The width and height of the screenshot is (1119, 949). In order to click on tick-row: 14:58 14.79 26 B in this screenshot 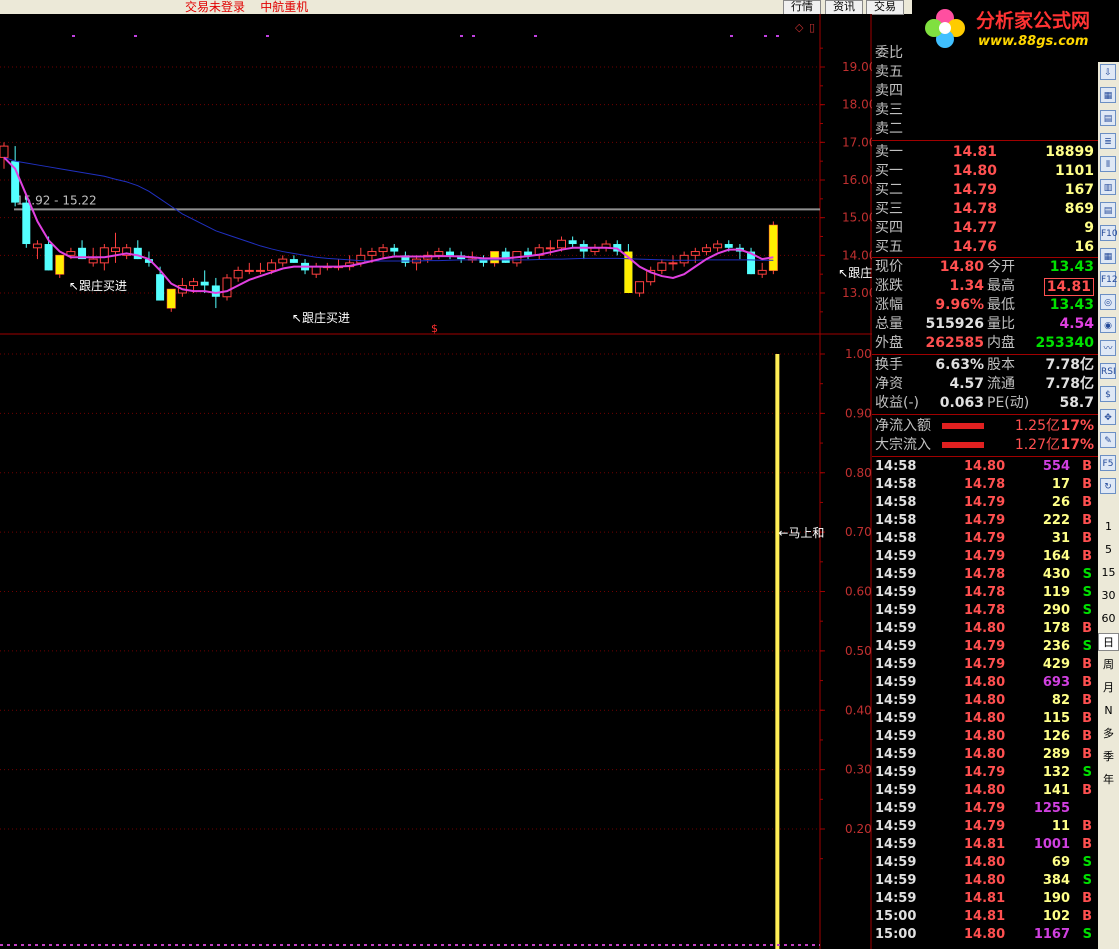, I will do `click(985, 503)`.